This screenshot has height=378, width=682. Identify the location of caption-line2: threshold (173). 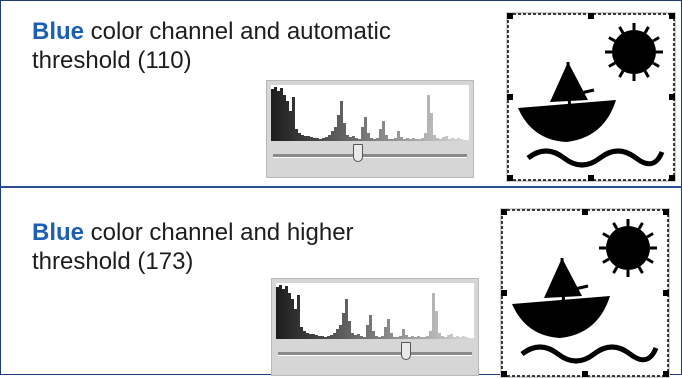
(113, 261).